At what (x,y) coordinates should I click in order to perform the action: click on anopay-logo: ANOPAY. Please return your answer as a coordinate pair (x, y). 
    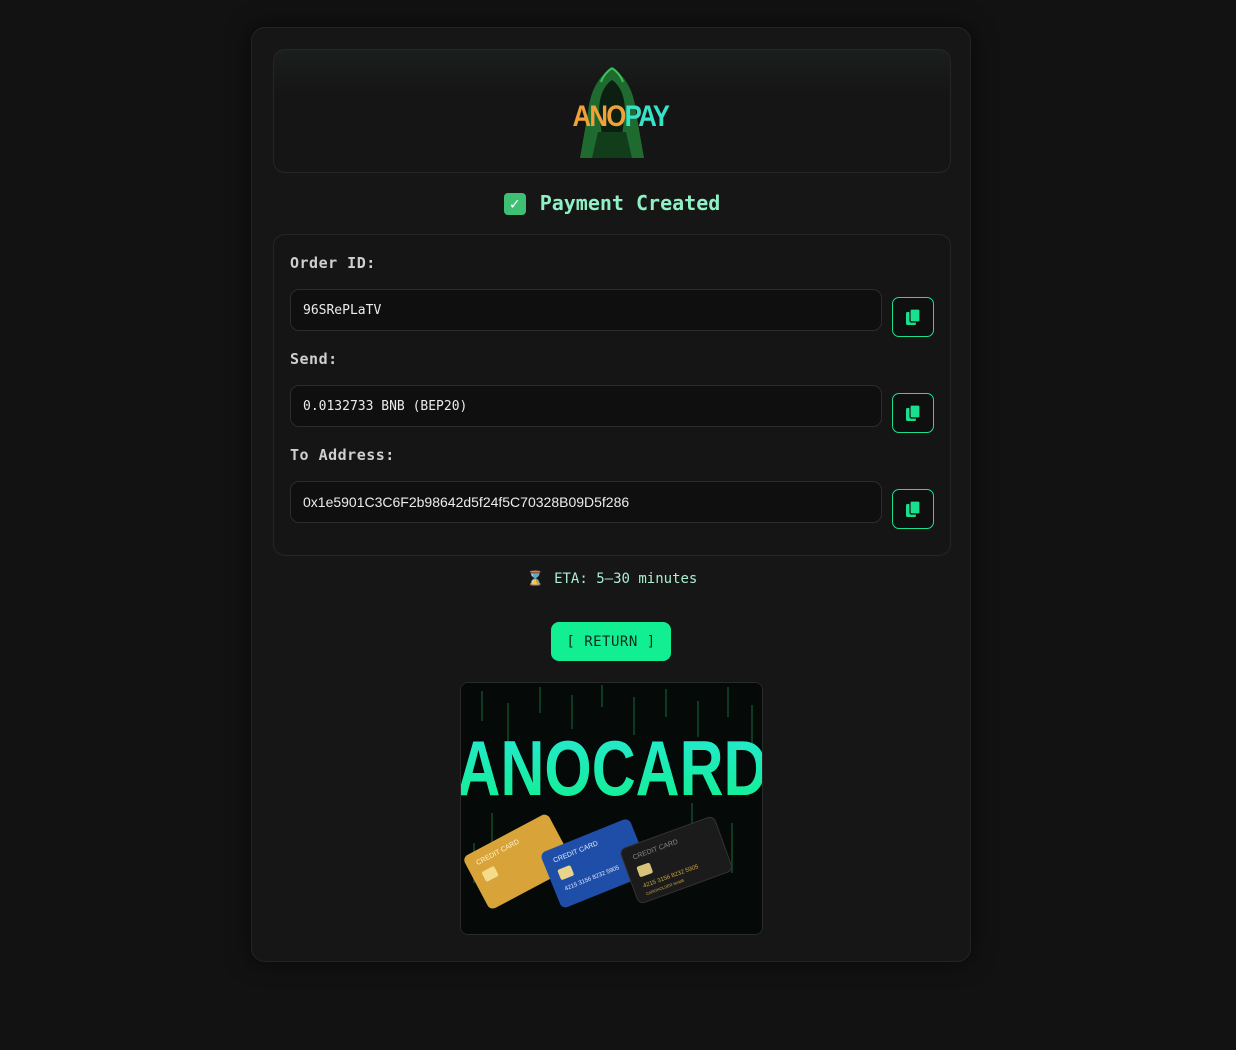
    Looking at the image, I should click on (616, 112).